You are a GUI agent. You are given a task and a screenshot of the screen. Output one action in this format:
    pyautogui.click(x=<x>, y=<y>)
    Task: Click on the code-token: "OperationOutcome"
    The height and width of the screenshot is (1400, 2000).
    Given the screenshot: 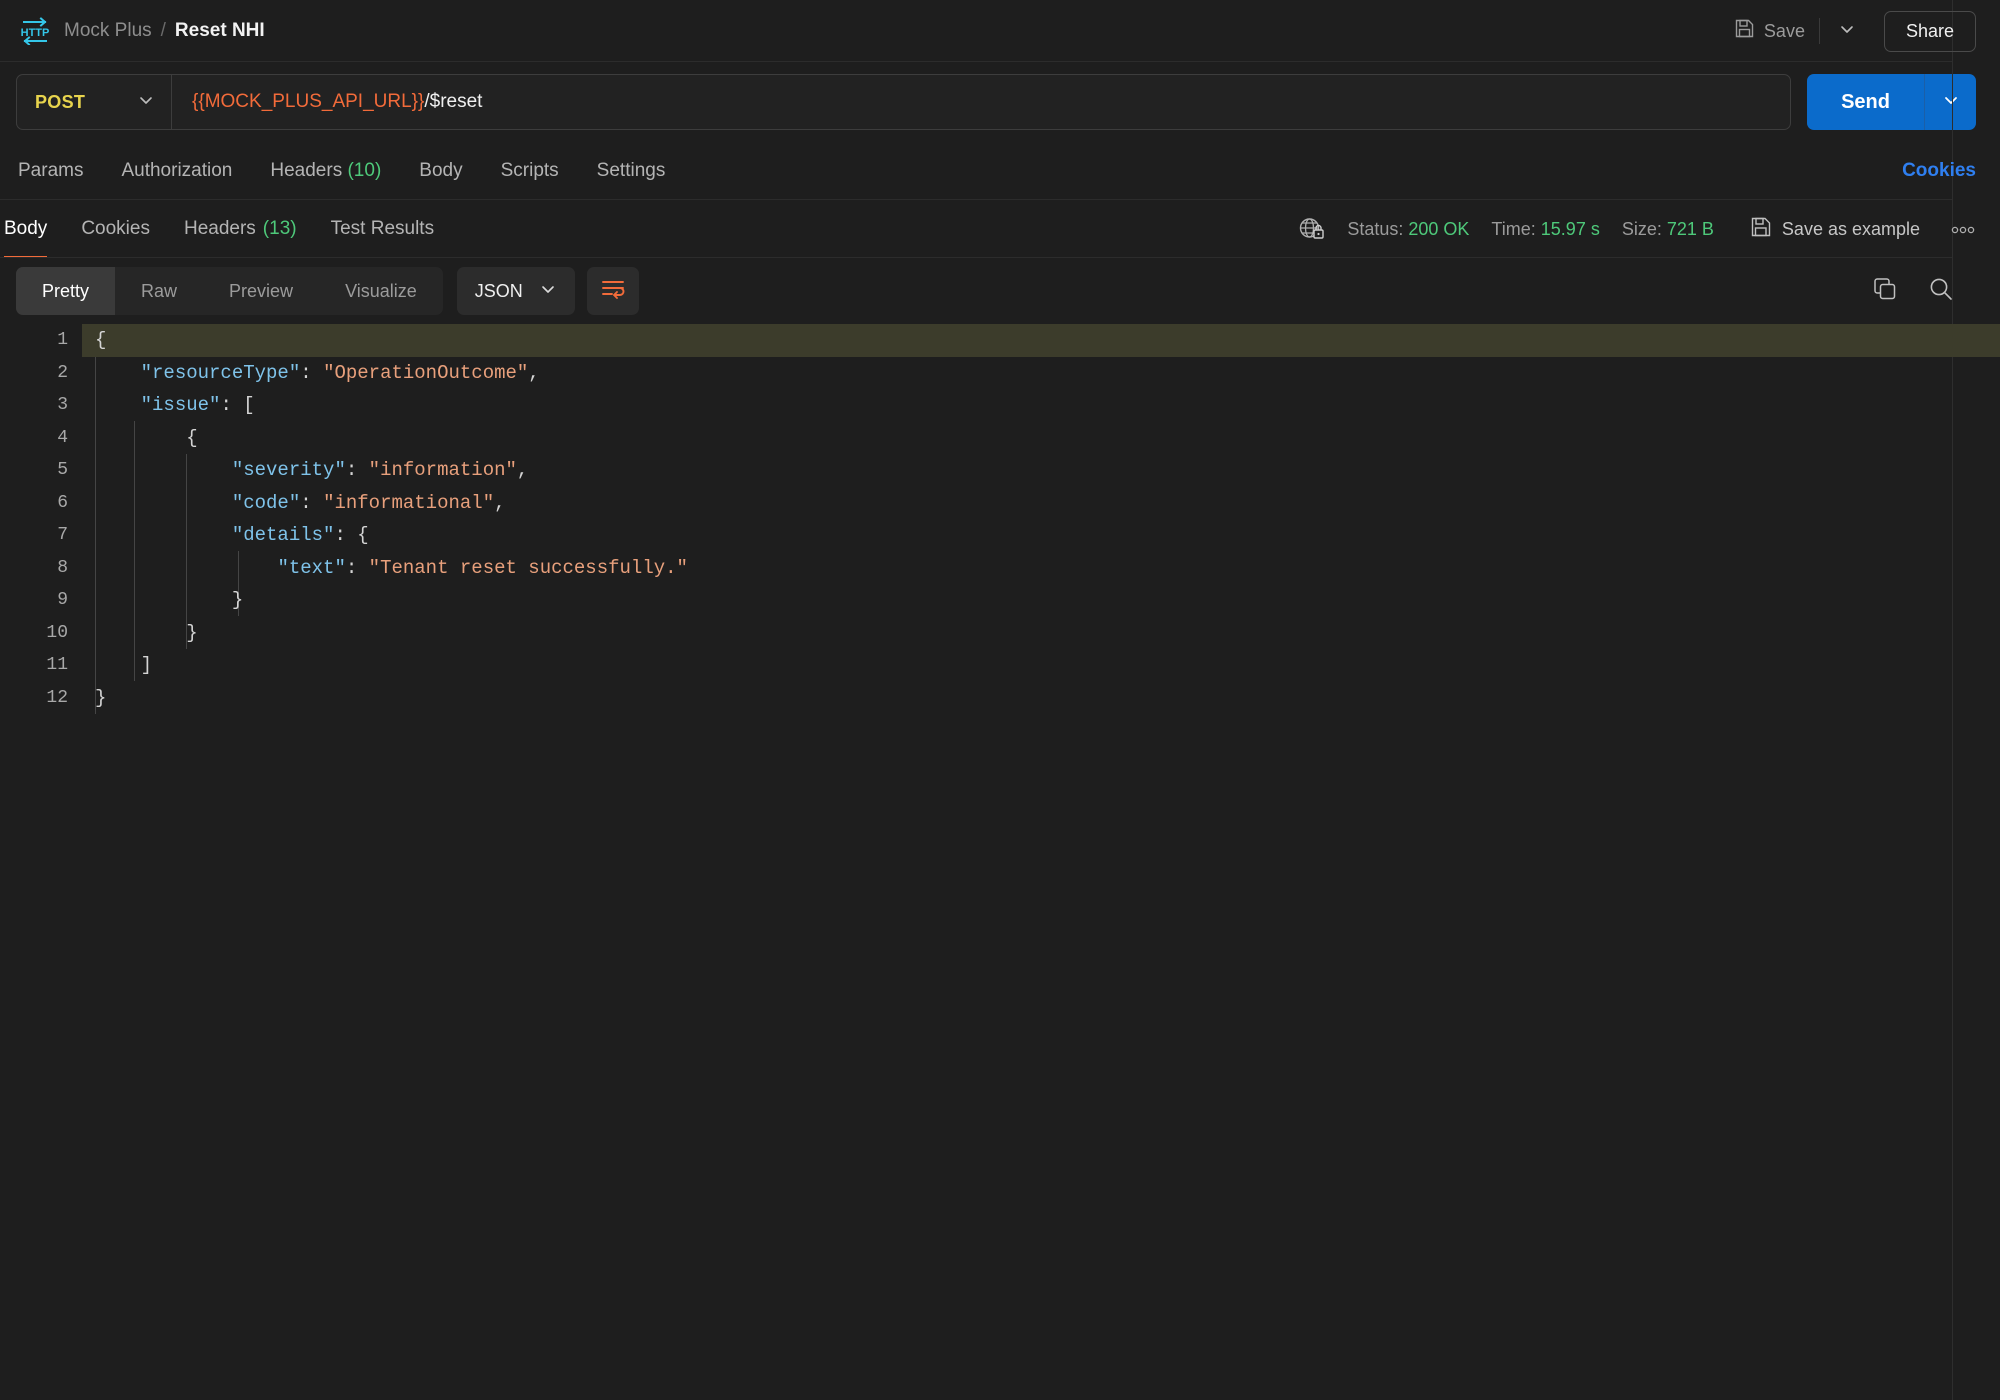 What is the action you would take?
    pyautogui.click(x=426, y=372)
    